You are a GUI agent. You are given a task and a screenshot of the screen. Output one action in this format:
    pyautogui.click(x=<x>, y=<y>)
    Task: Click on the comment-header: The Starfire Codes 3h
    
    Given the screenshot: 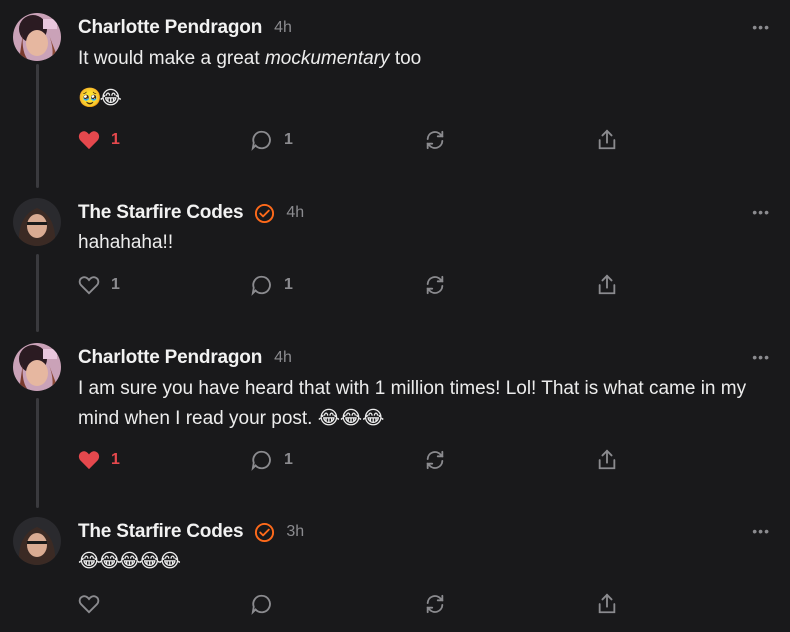 What is the action you would take?
    pyautogui.click(x=191, y=532)
    